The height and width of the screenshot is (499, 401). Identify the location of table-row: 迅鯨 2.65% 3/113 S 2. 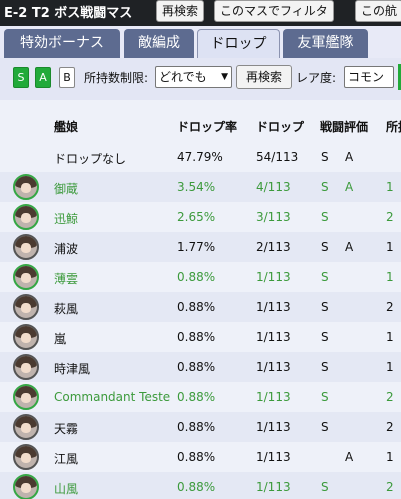
(200, 217).